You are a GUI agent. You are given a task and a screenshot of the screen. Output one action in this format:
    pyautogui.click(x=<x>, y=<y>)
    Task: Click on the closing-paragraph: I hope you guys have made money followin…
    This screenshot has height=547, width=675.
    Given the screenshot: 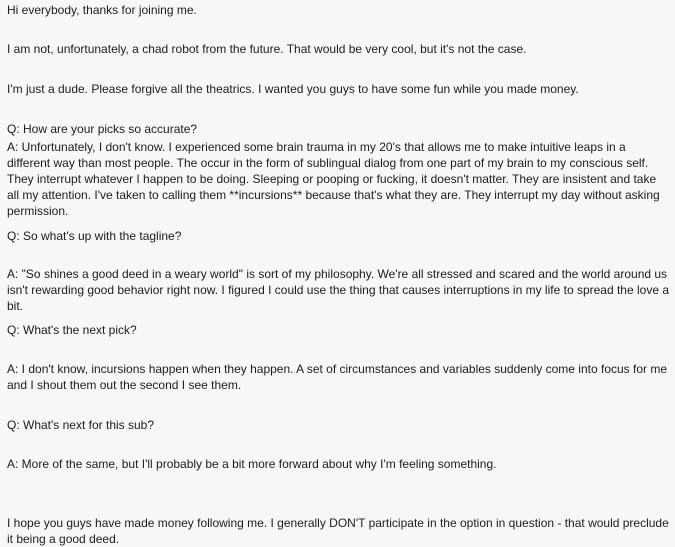 What is the action you would take?
    pyautogui.click(x=338, y=531)
    